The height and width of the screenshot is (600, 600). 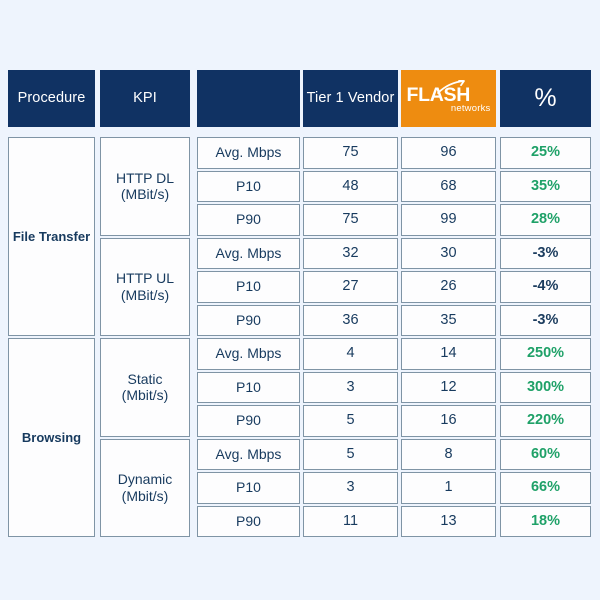 What do you see at coordinates (145, 479) in the screenshot?
I see `kpi-group-name: Dynamic` at bounding box center [145, 479].